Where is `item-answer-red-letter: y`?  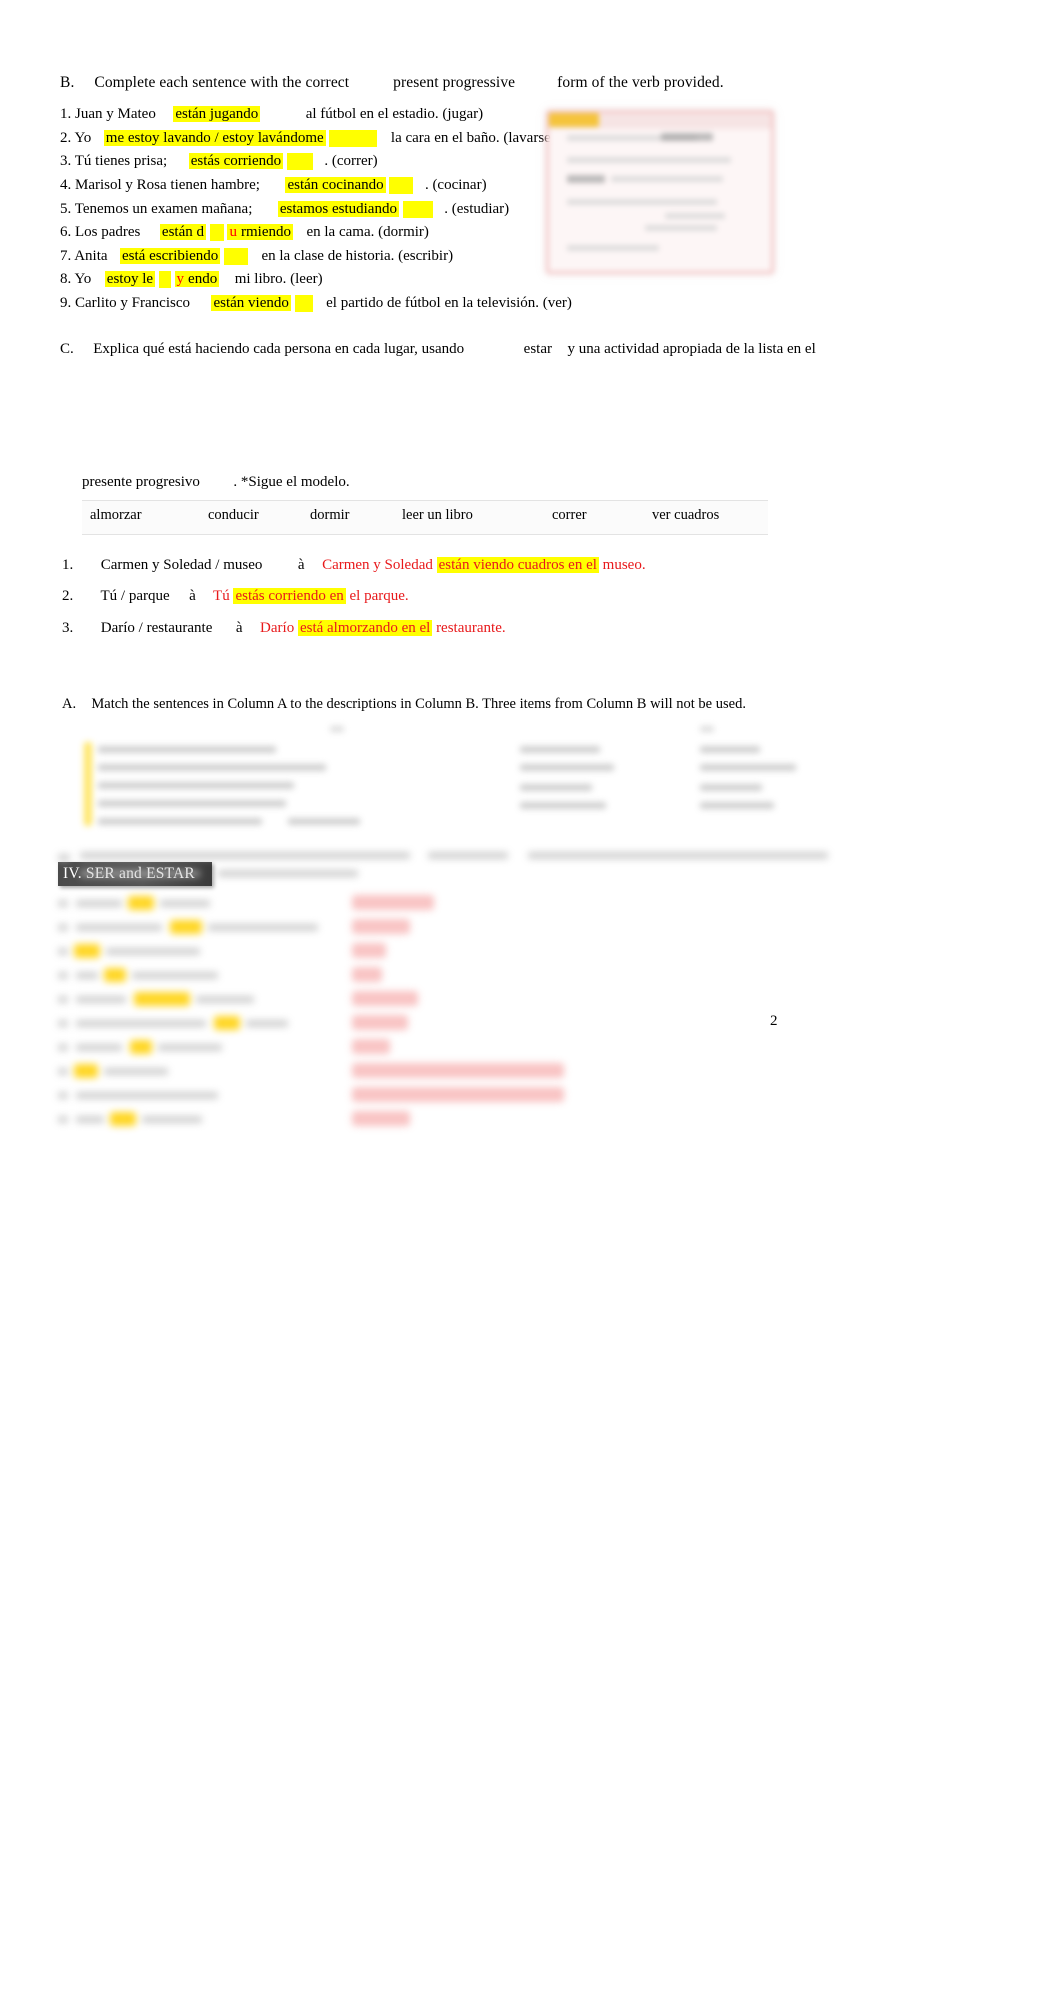 item-answer-red-letter: y is located at coordinates (180, 279).